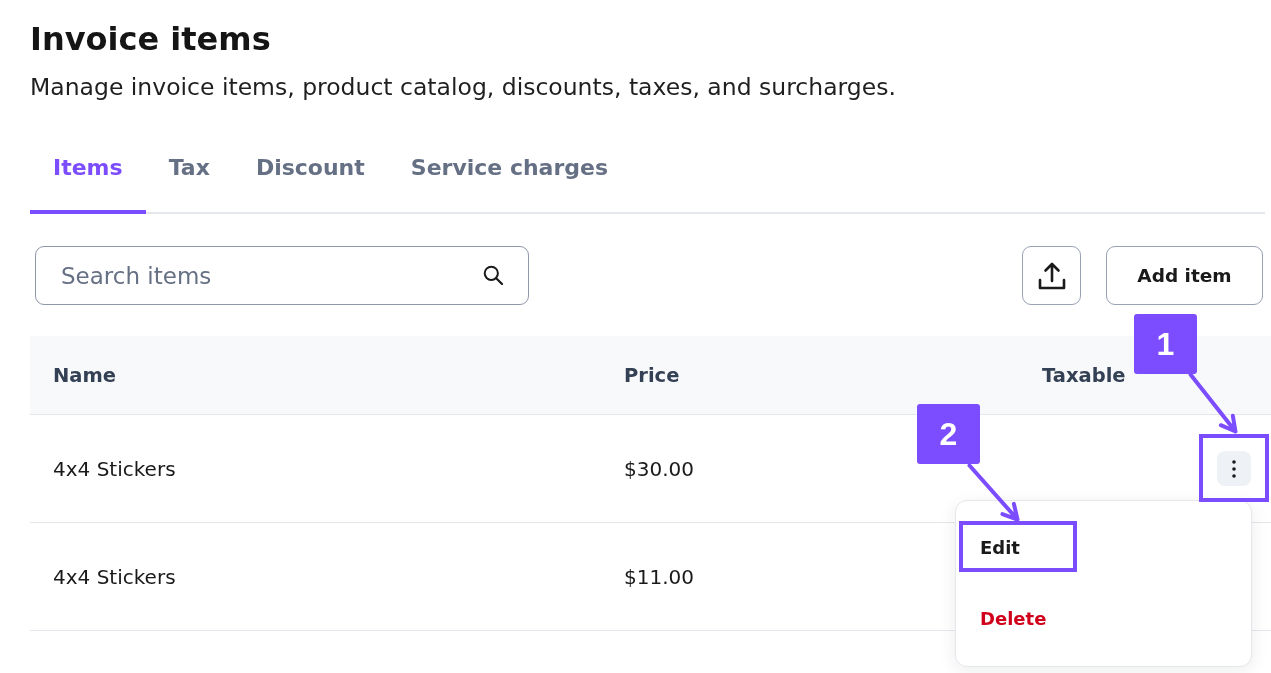 The image size is (1271, 673). I want to click on column-header: Taxable, so click(1084, 375).